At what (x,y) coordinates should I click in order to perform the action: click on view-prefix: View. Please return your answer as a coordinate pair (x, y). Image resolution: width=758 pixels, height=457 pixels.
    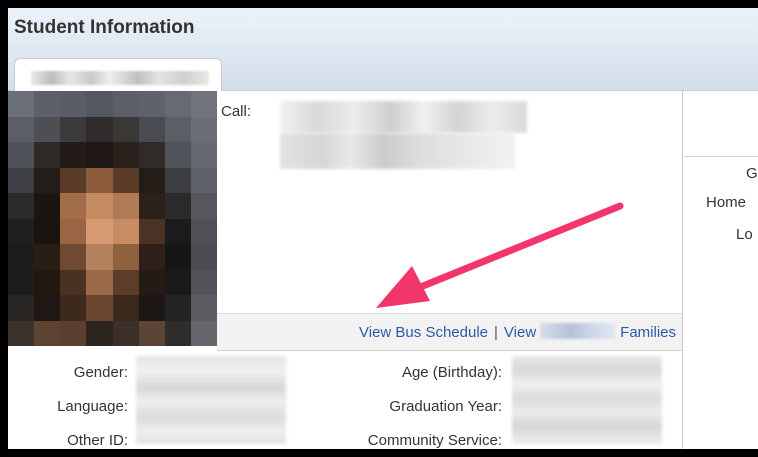
    Looking at the image, I should click on (520, 332).